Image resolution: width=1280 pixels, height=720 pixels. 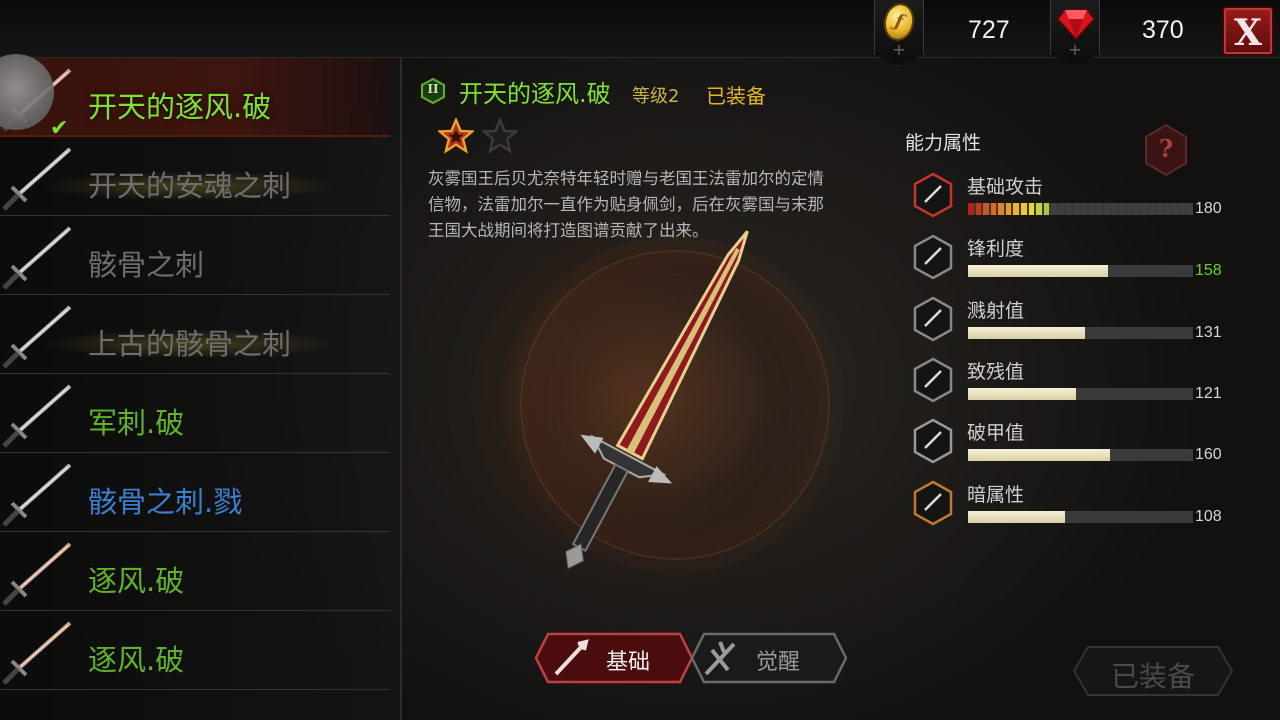 I want to click on stat-label: 溅射值, so click(x=996, y=311).